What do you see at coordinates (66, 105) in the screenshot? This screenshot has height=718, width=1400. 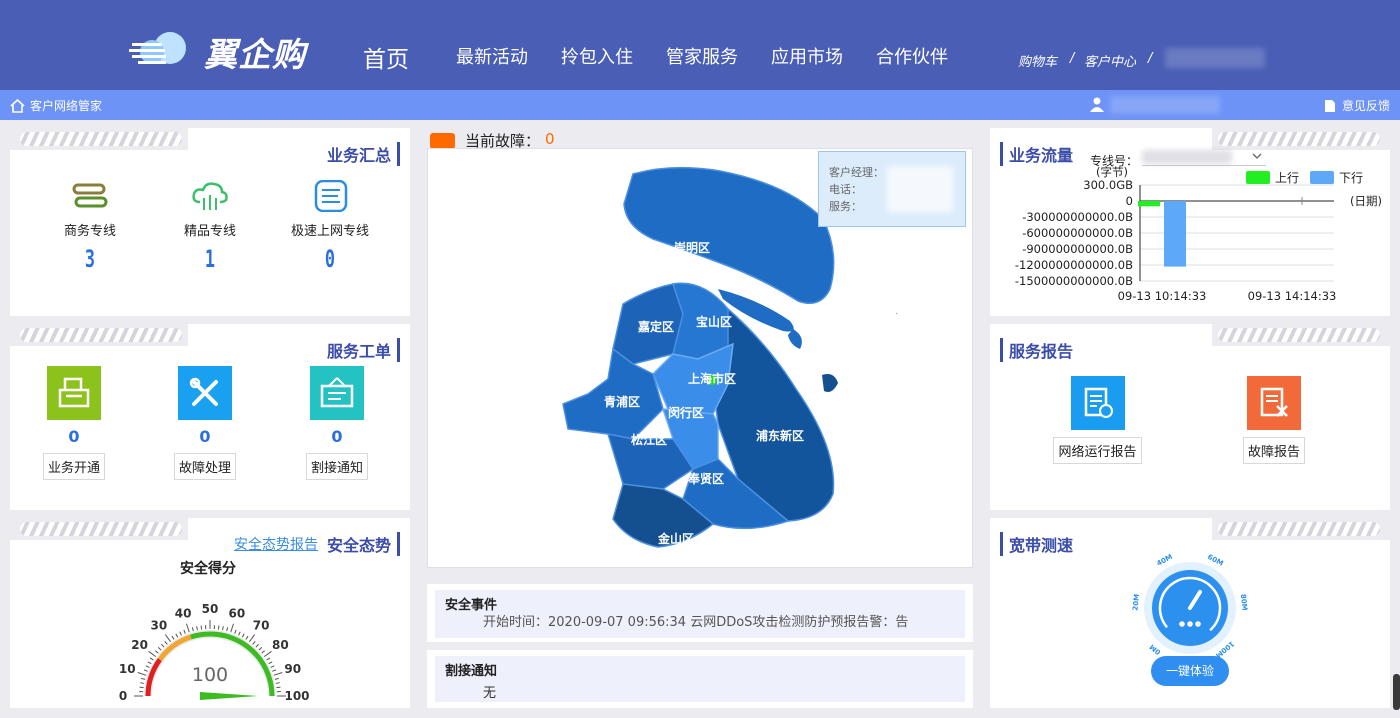 I see `breadcrumb-network-manager: 客户网络管家` at bounding box center [66, 105].